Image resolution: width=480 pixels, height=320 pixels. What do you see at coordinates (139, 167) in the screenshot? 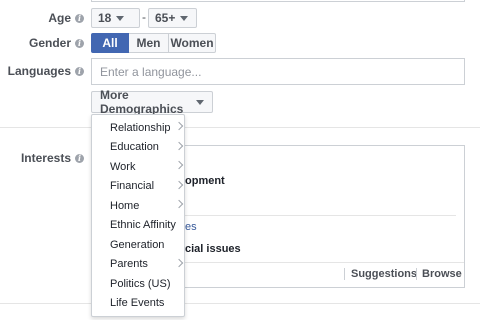
I see `menu-item-work: Work` at bounding box center [139, 167].